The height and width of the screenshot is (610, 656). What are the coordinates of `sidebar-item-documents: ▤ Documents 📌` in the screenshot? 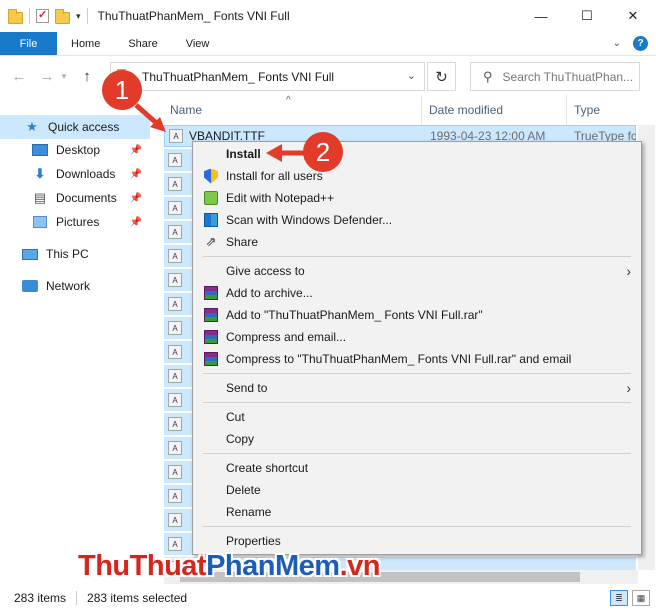 It's located at (75, 198).